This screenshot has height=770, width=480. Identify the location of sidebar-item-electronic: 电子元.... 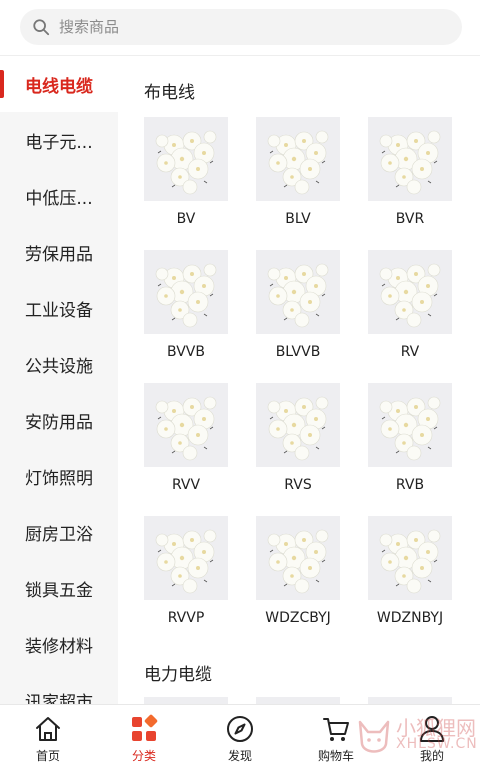
(59, 140).